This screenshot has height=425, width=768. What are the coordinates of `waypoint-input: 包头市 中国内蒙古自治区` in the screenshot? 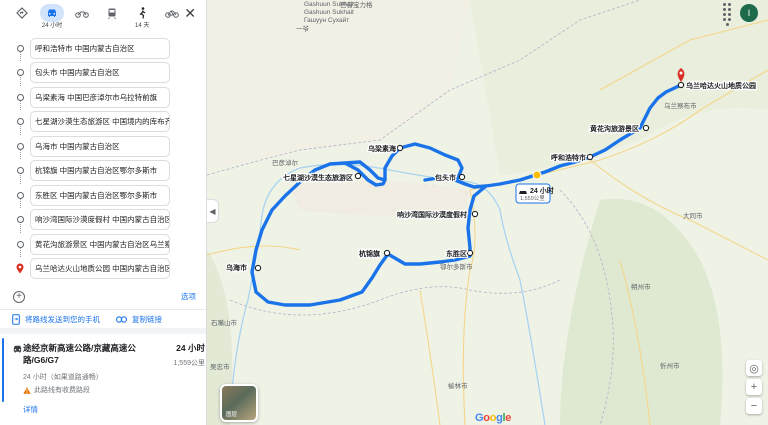 It's located at (100, 73).